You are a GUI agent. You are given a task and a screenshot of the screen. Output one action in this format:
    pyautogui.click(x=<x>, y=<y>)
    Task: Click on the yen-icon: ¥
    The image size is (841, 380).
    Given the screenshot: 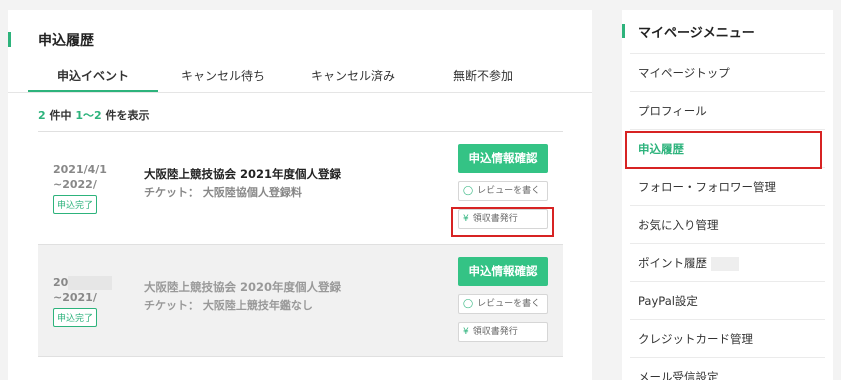 What is the action you would take?
    pyautogui.click(x=466, y=332)
    